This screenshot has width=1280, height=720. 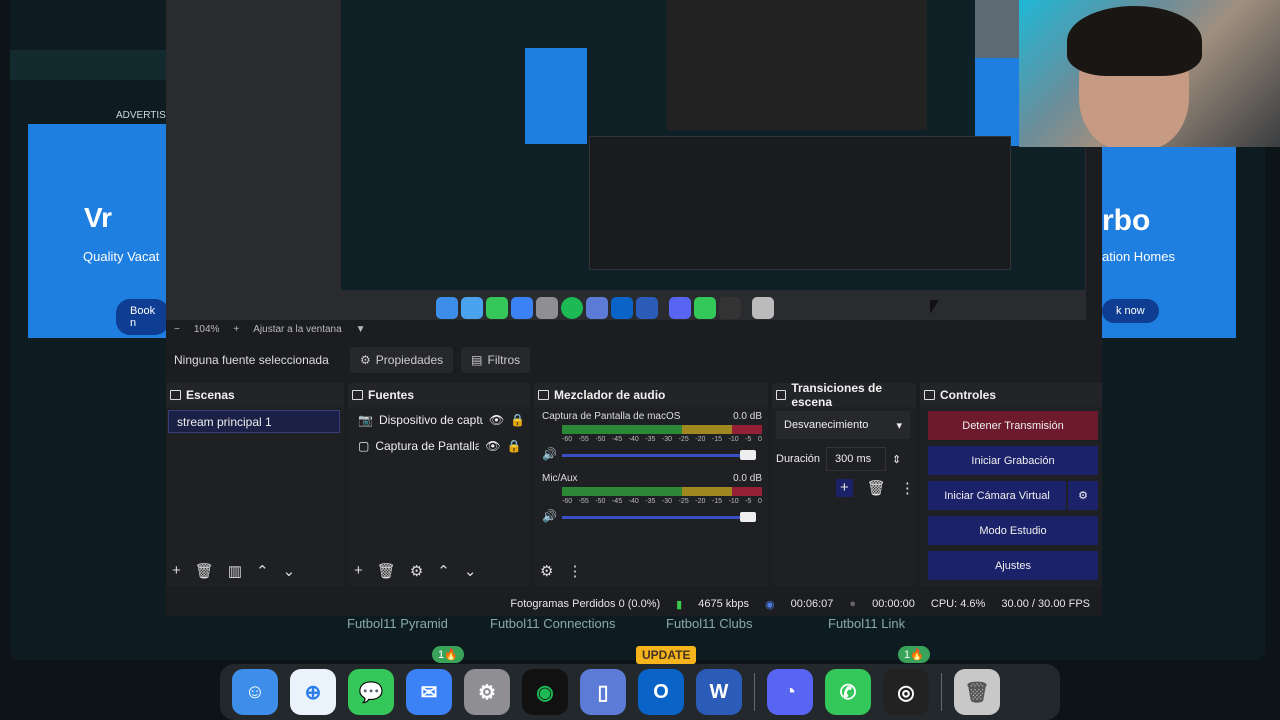 What do you see at coordinates (597, 308) in the screenshot?
I see `notes-icon` at bounding box center [597, 308].